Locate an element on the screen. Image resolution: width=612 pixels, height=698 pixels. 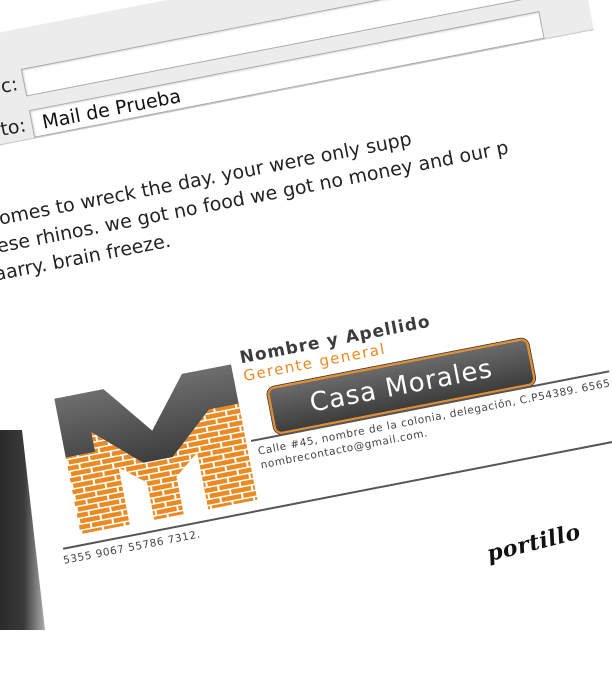
subject-label: nto: is located at coordinates (14, 129).